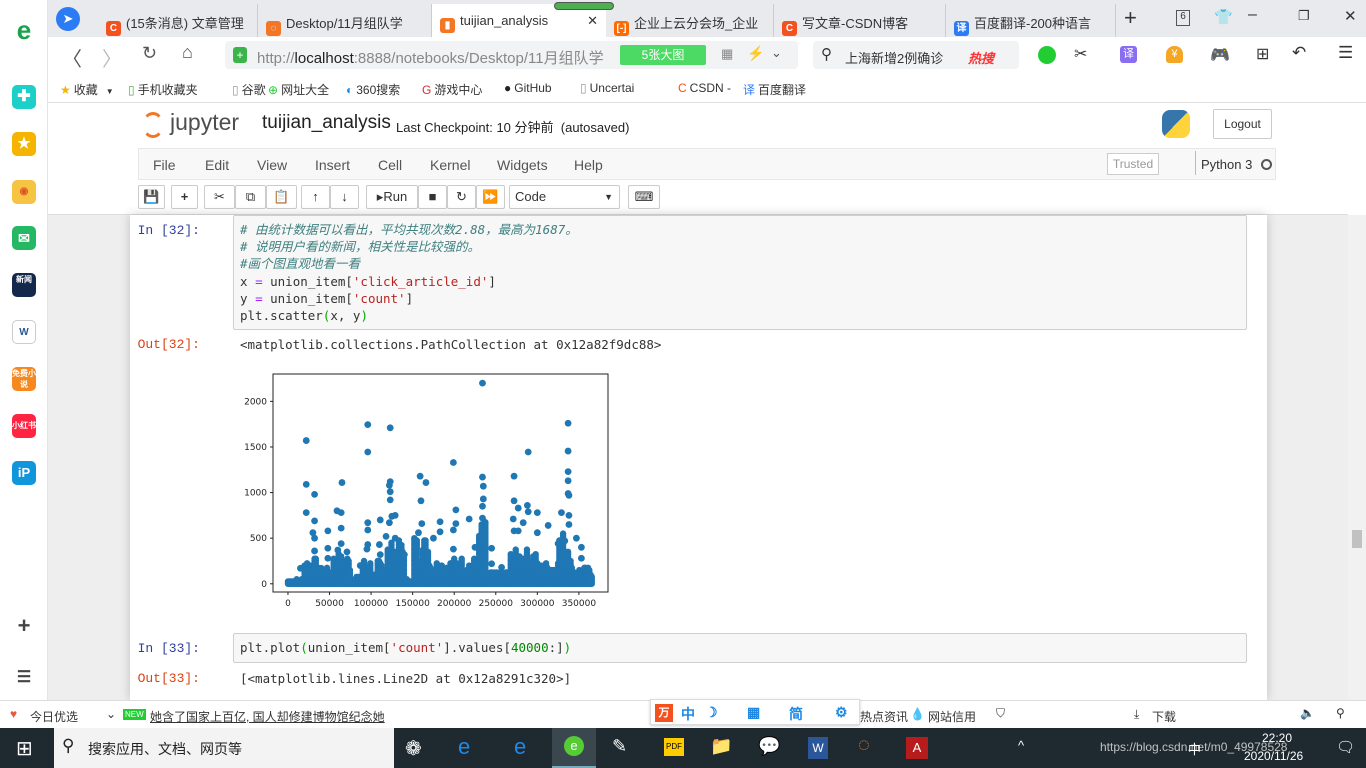  I want to click on close-window-button: ✕, so click(1350, 16).